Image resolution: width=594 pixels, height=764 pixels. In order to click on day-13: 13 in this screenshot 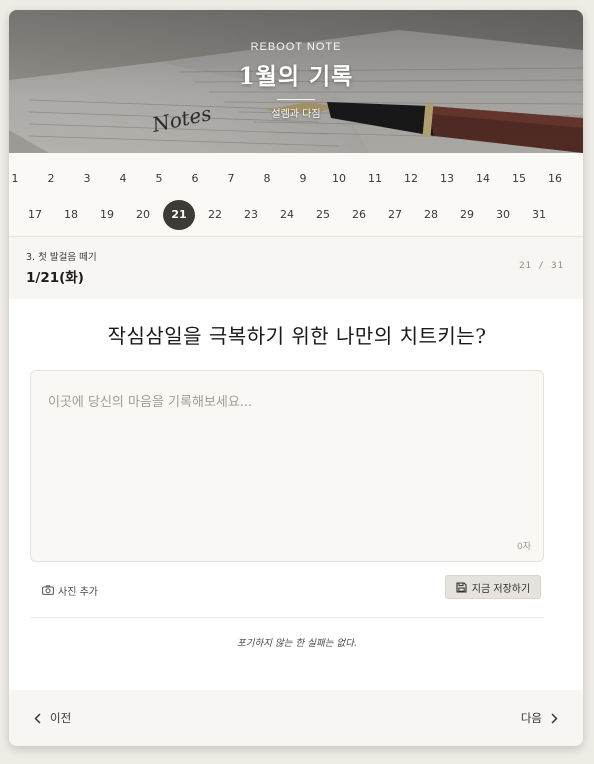, I will do `click(447, 179)`.